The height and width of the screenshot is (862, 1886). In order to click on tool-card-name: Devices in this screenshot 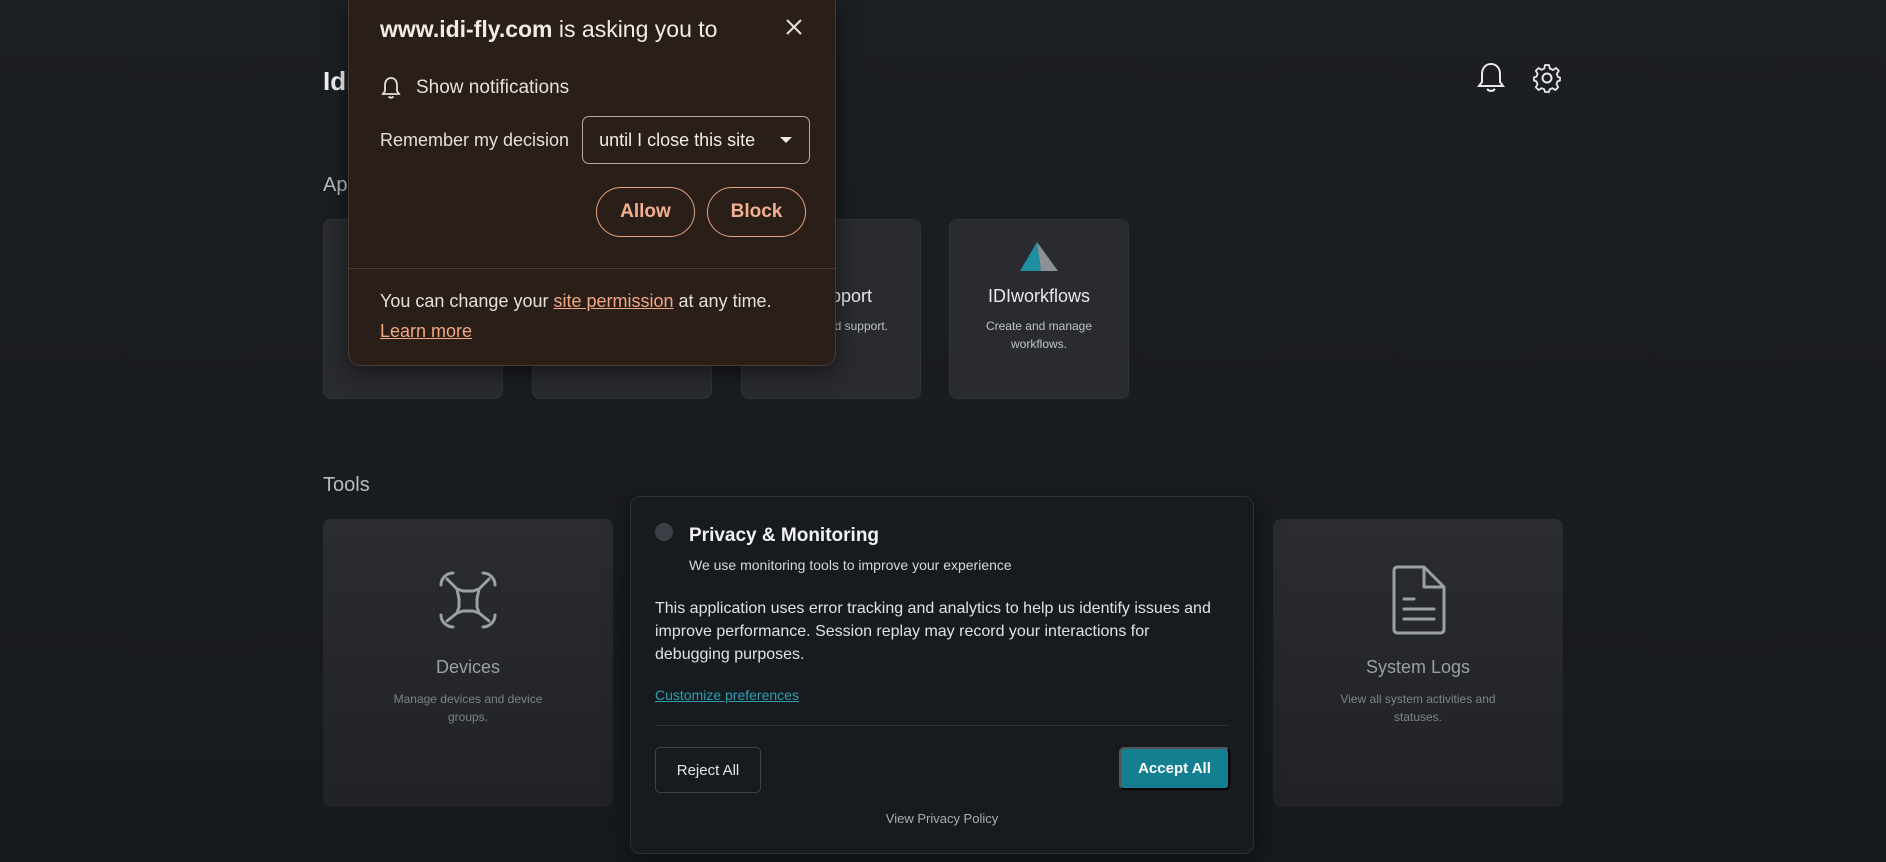, I will do `click(468, 667)`.